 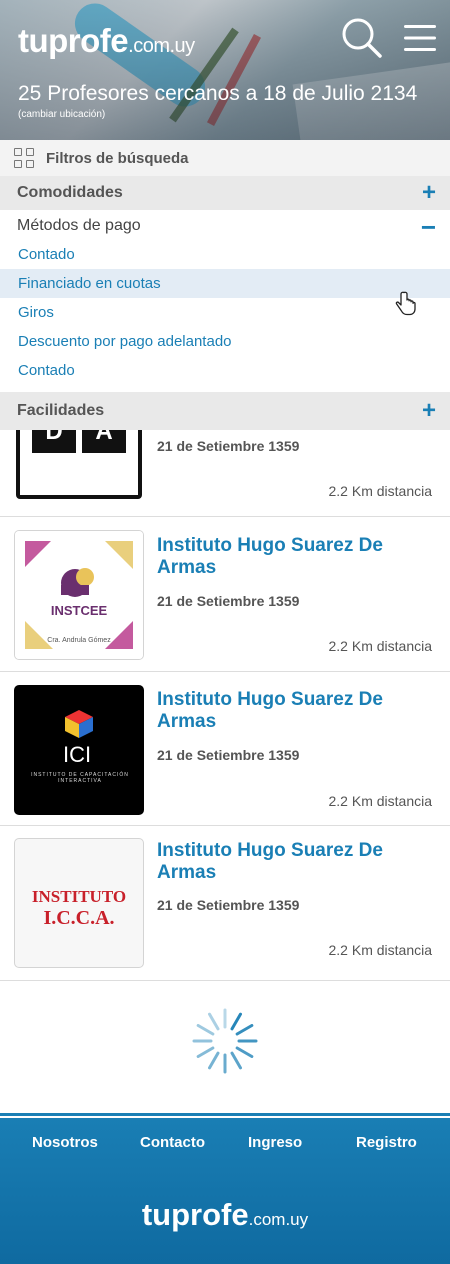 I want to click on logo-text: ICI, so click(x=77, y=754).